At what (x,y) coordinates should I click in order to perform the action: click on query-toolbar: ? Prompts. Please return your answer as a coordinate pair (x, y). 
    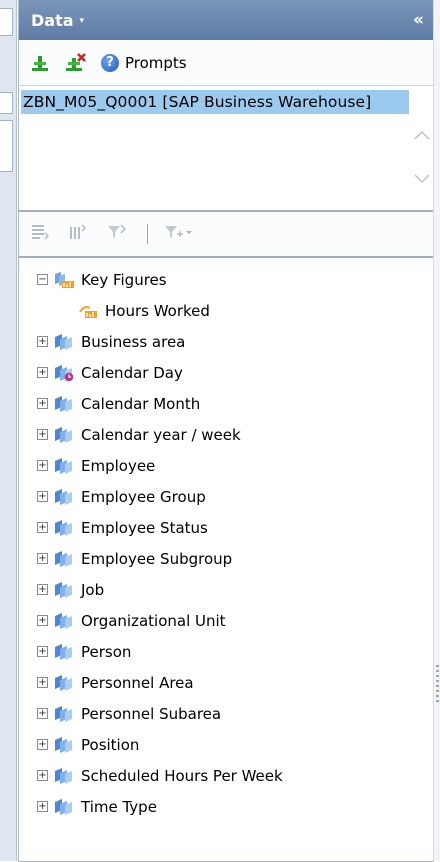
    Looking at the image, I should click on (226, 63).